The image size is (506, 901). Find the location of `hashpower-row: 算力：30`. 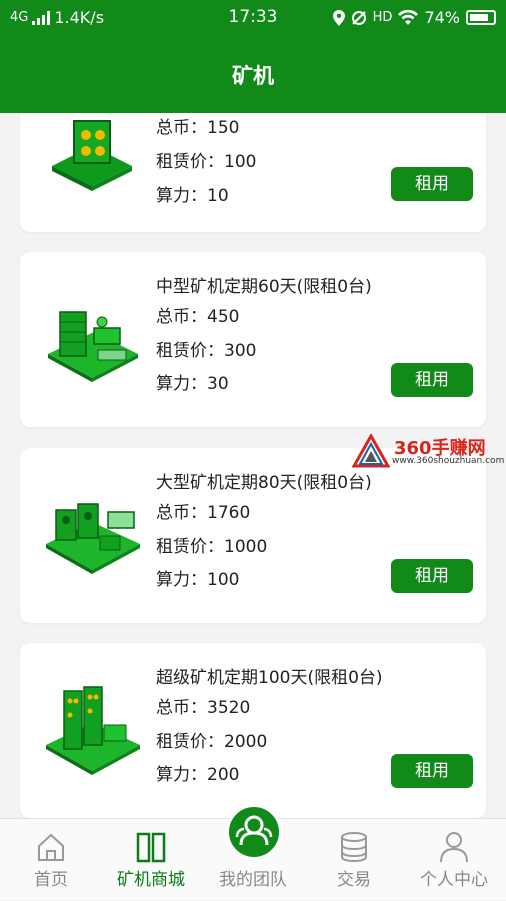

hashpower-row: 算力：30 is located at coordinates (192, 384).